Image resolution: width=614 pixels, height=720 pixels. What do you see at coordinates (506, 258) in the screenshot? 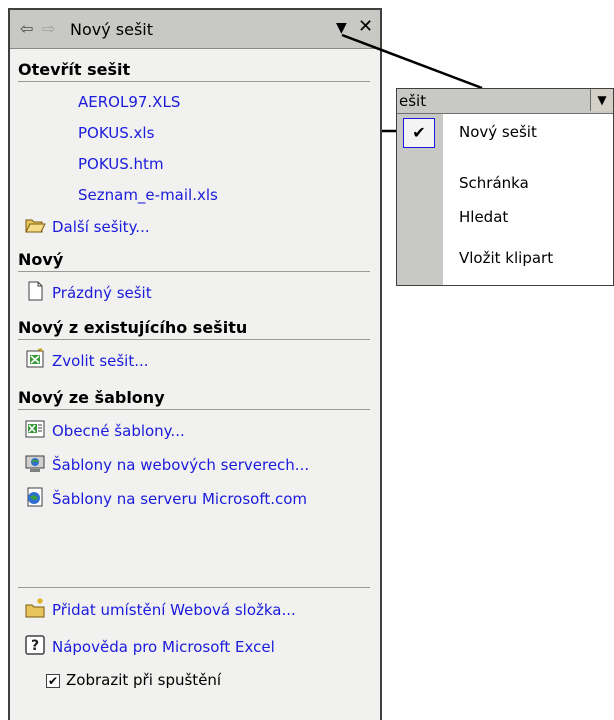
I see `menu-item-insert-clipart: Vložit klipart` at bounding box center [506, 258].